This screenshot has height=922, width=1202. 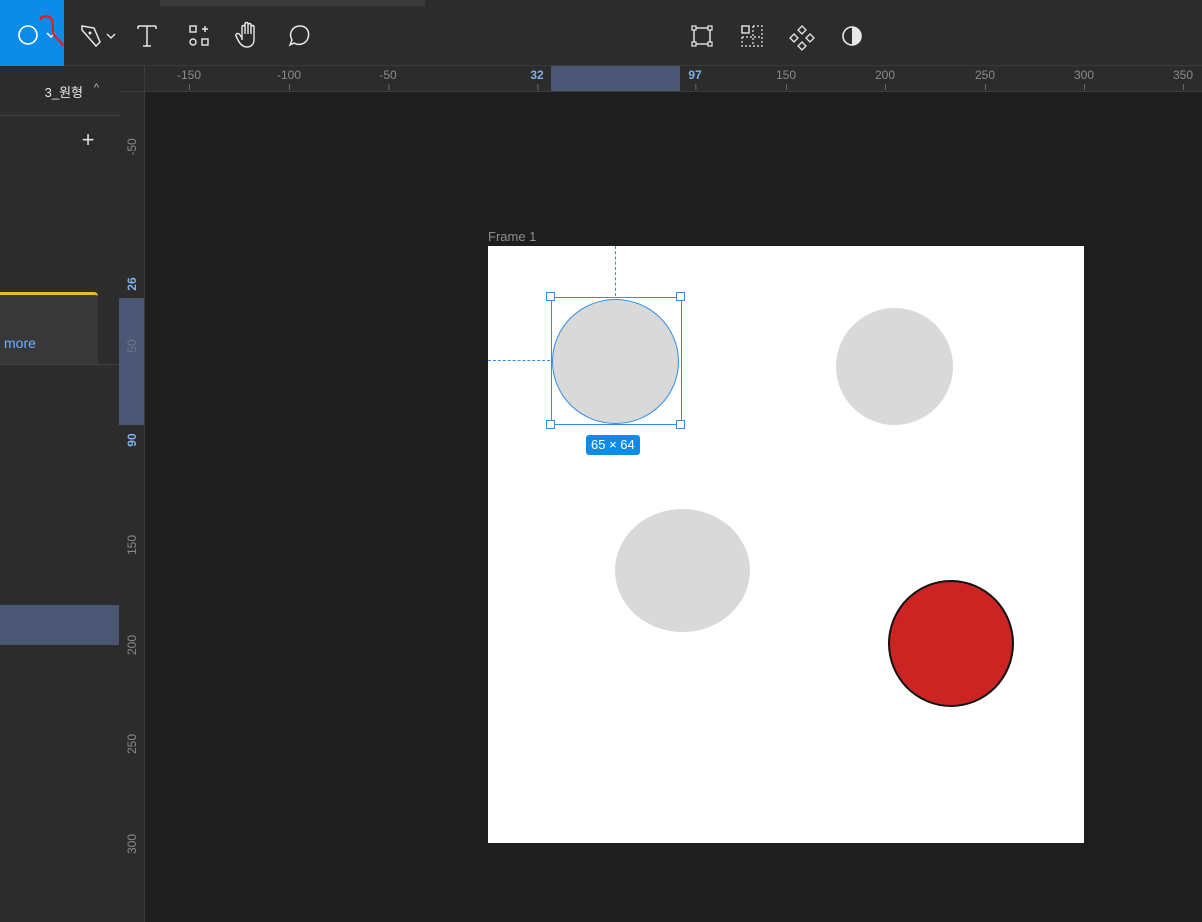 What do you see at coordinates (59, 494) in the screenshot?
I see `layers-panel: 3_원형 ^ + more` at bounding box center [59, 494].